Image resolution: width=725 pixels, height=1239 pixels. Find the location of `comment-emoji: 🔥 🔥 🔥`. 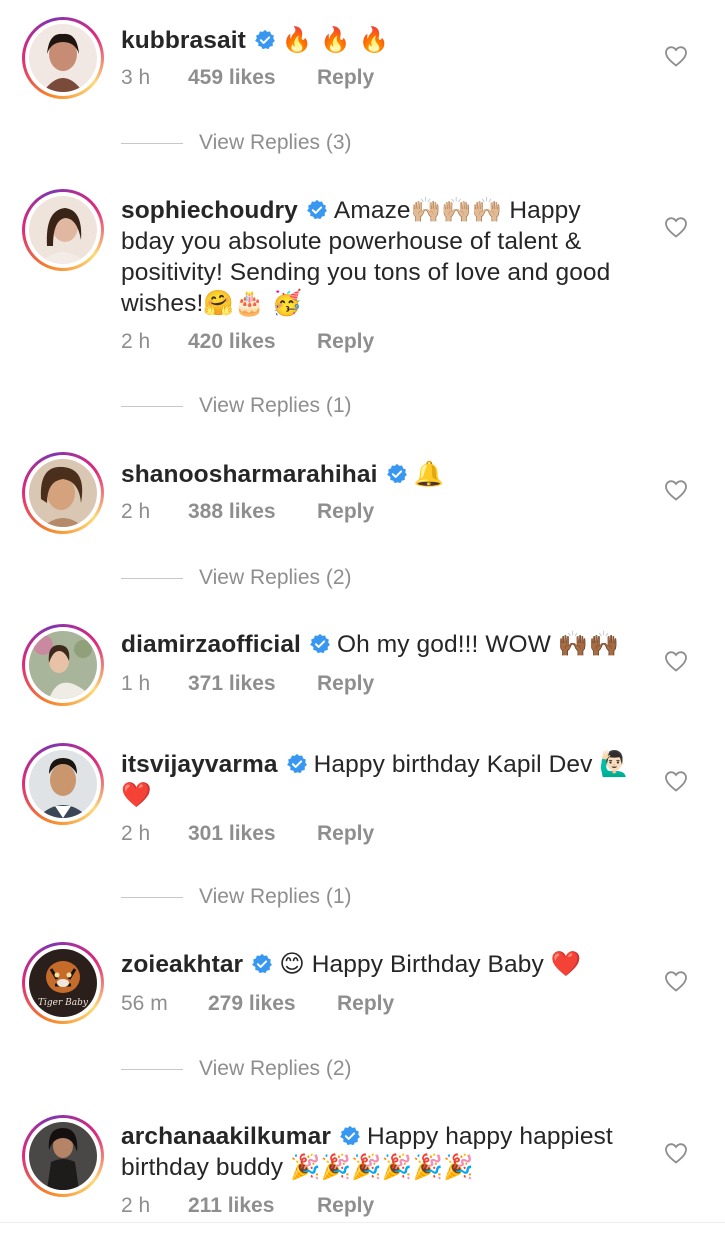

comment-emoji: 🔥 🔥 🔥 is located at coordinates (335, 39).